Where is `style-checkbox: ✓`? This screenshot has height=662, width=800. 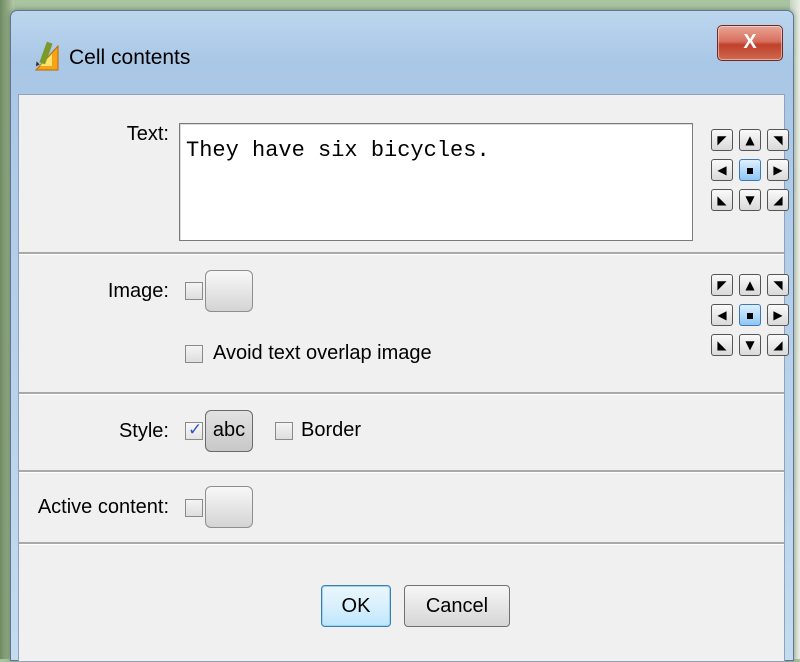
style-checkbox: ✓ is located at coordinates (194, 430).